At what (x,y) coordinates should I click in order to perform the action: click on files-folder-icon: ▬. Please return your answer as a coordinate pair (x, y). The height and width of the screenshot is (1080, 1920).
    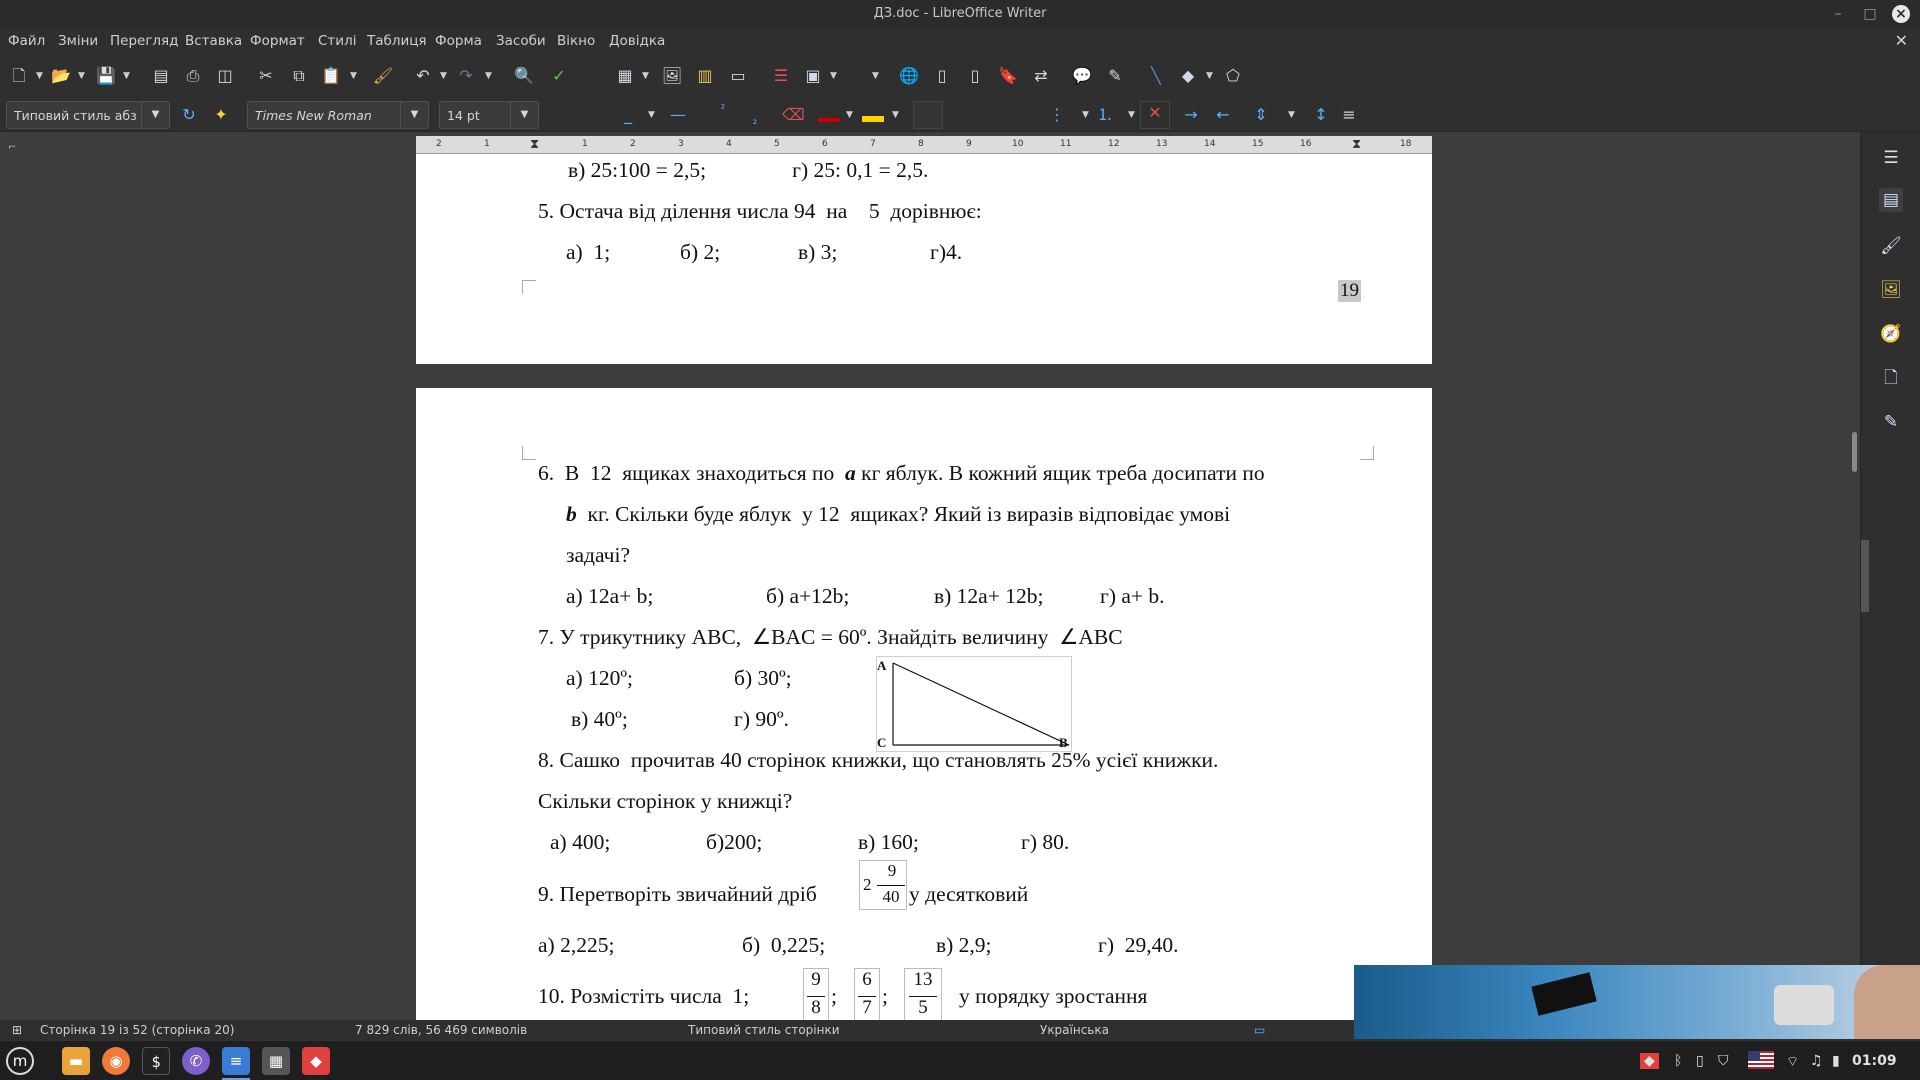
    Looking at the image, I should click on (76, 1061).